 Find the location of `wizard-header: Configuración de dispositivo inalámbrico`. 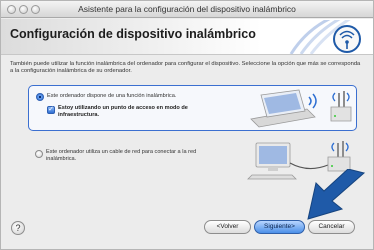

wizard-header: Configuración de dispositivo inalámbrico is located at coordinates (187, 37).